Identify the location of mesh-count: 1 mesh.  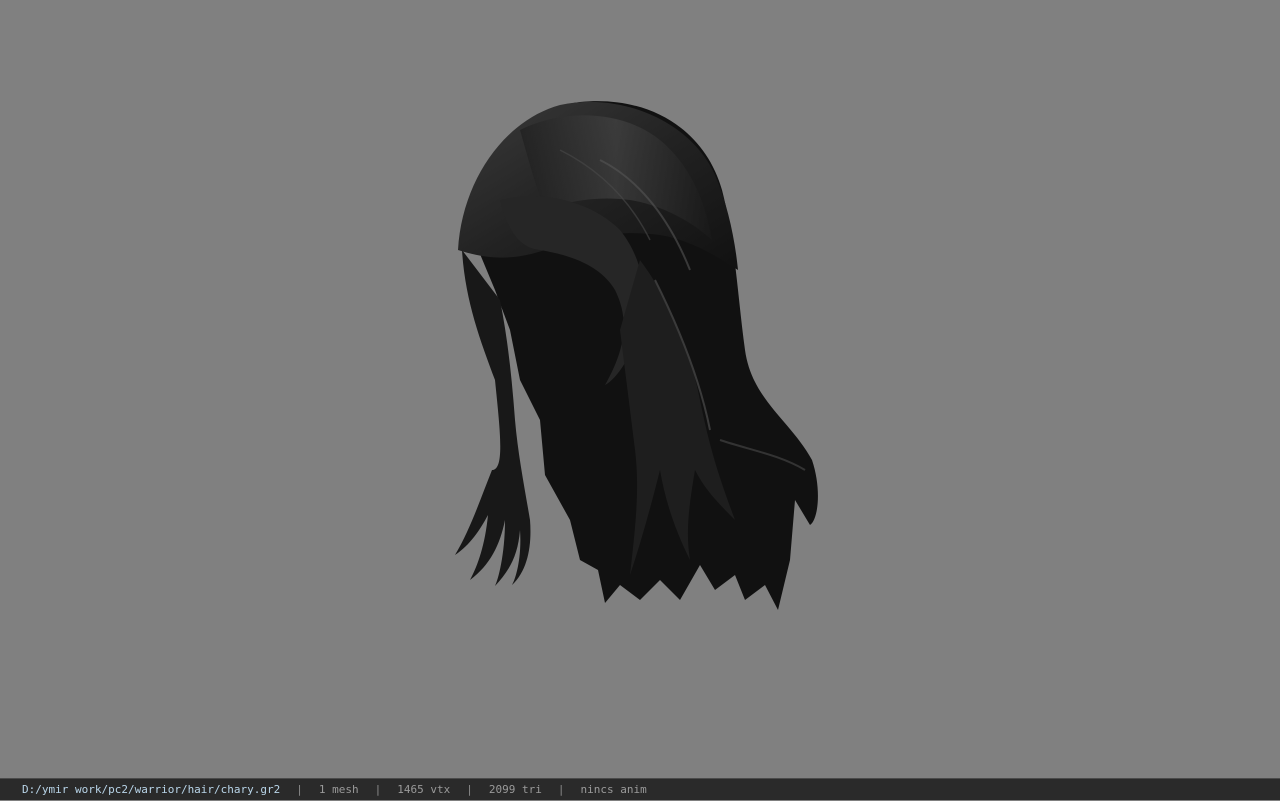
(338, 789).